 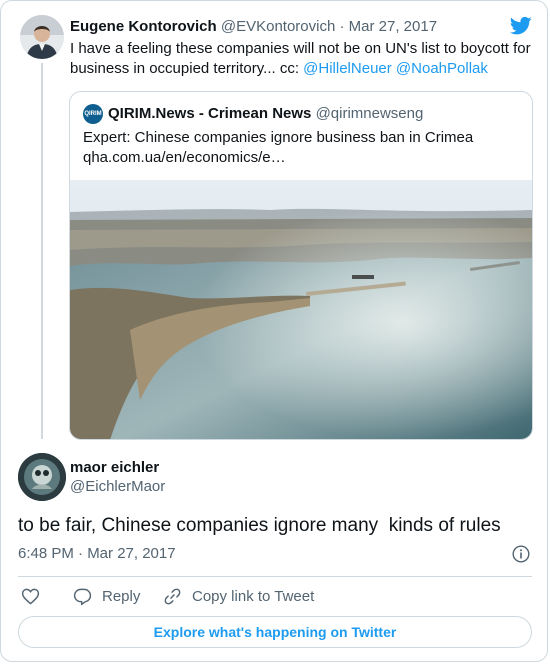 I want to click on divider, so click(x=275, y=576).